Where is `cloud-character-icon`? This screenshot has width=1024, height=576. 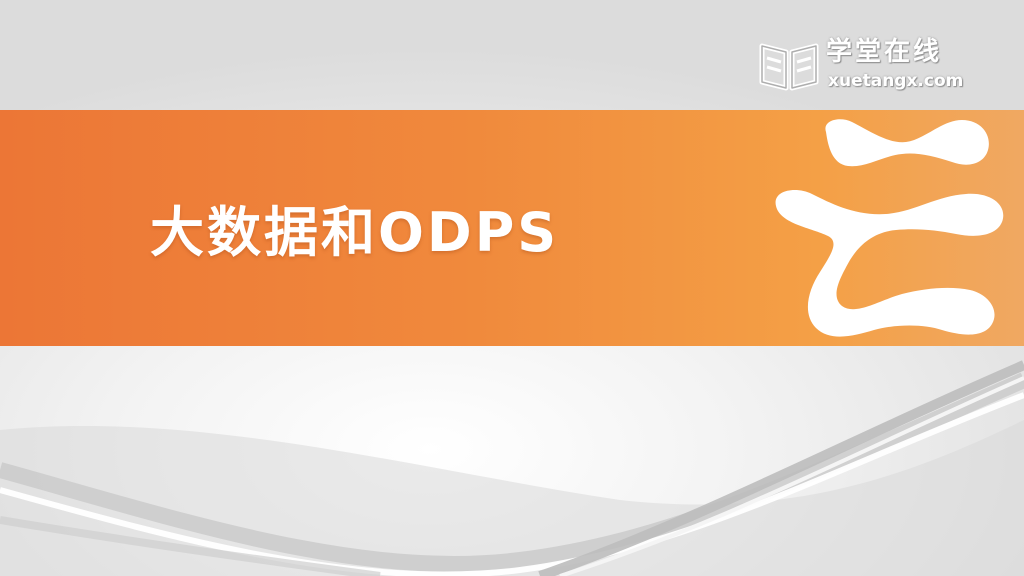
cloud-character-icon is located at coordinates (889, 228).